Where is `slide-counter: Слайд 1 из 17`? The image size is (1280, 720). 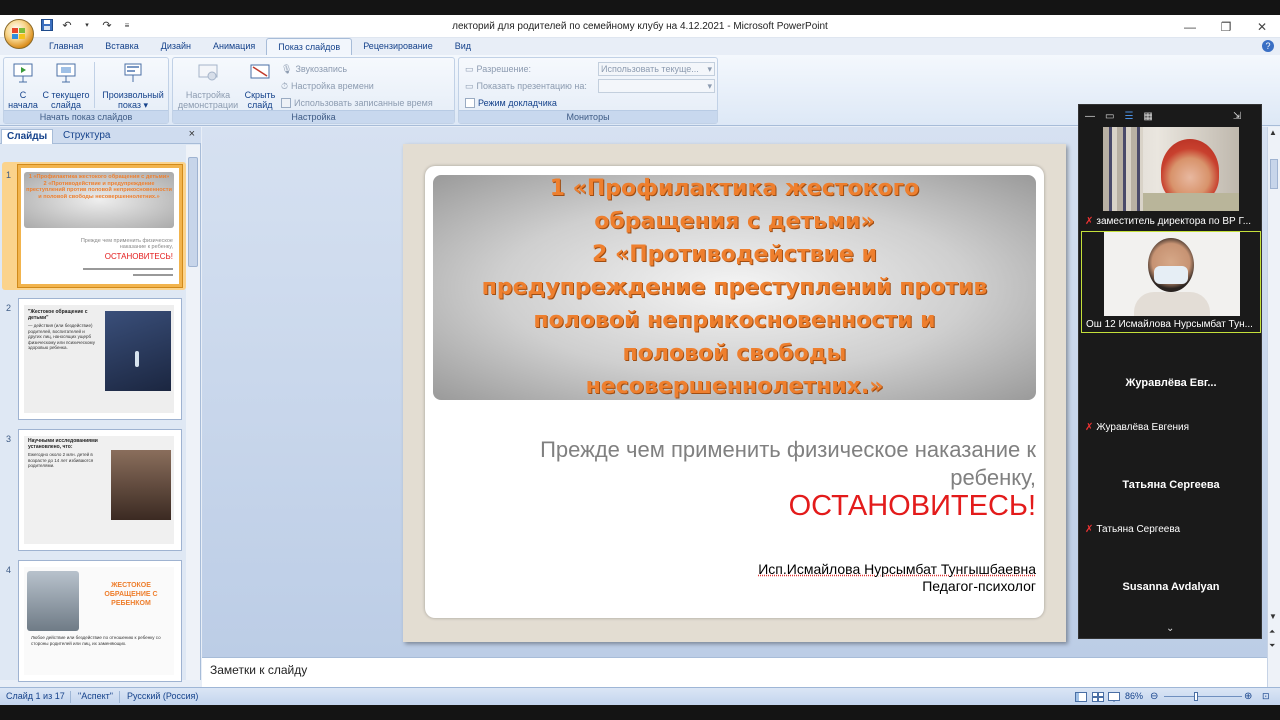
slide-counter: Слайд 1 из 17 is located at coordinates (35, 696).